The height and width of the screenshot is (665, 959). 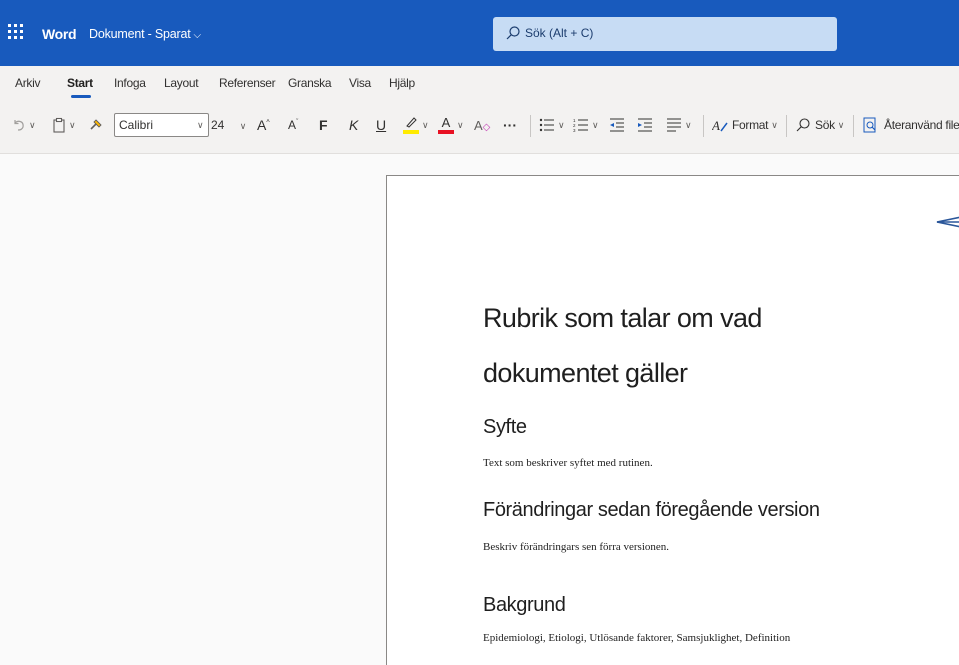 What do you see at coordinates (130, 83) in the screenshot?
I see `tab-infoga: Infoga` at bounding box center [130, 83].